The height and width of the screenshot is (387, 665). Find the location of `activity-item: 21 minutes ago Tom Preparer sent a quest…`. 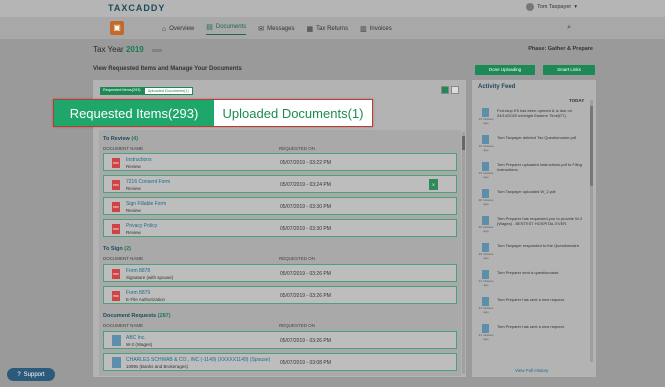

activity-item: 21 minutes ago Tom Preparer sent a quest… is located at coordinates (534, 280).